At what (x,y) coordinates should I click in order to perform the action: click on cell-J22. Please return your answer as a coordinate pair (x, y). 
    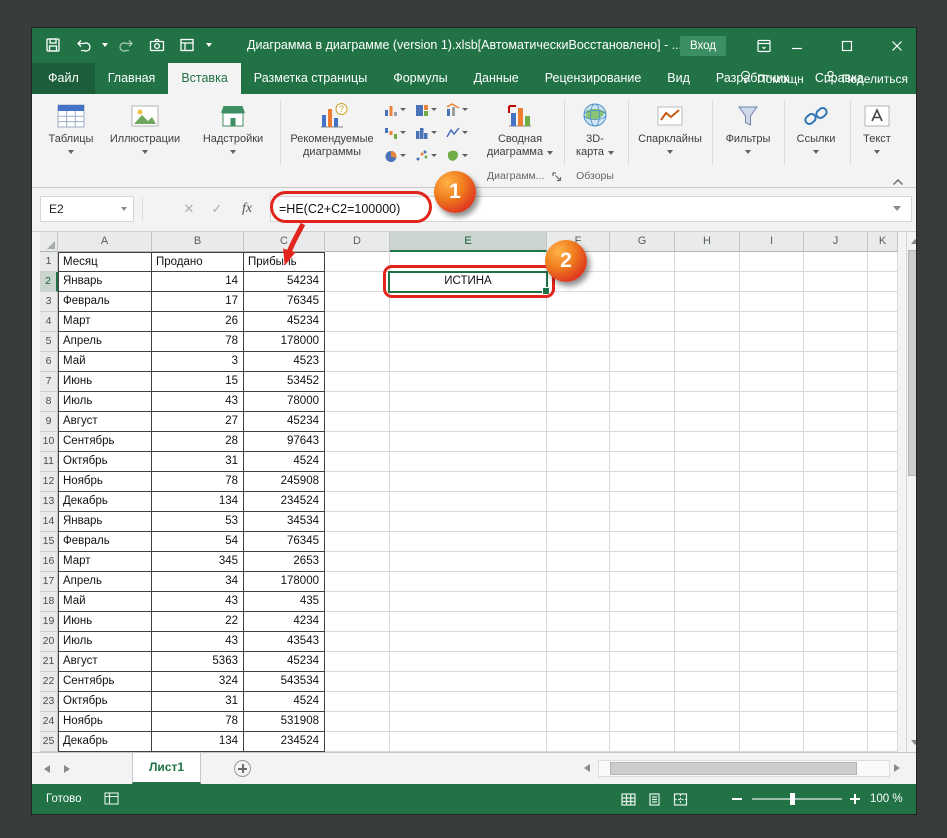
    Looking at the image, I should click on (836, 682).